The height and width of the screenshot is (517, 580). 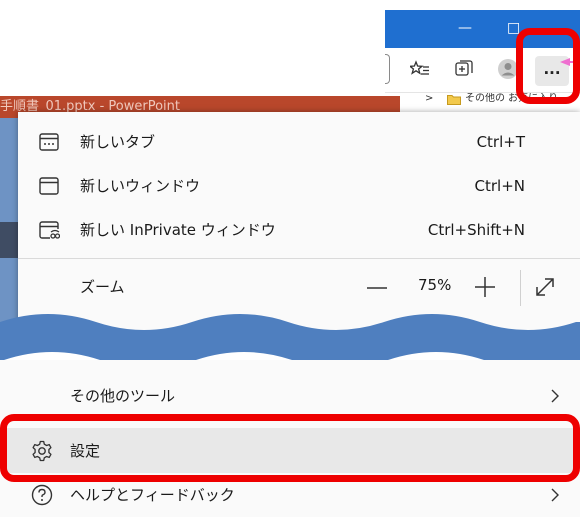 I want to click on zoom-out-icon, so click(x=377, y=288).